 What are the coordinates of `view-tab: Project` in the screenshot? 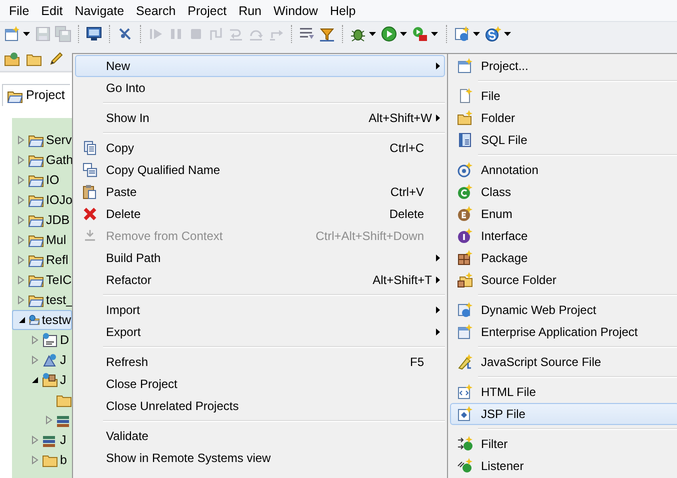 It's located at (36, 95).